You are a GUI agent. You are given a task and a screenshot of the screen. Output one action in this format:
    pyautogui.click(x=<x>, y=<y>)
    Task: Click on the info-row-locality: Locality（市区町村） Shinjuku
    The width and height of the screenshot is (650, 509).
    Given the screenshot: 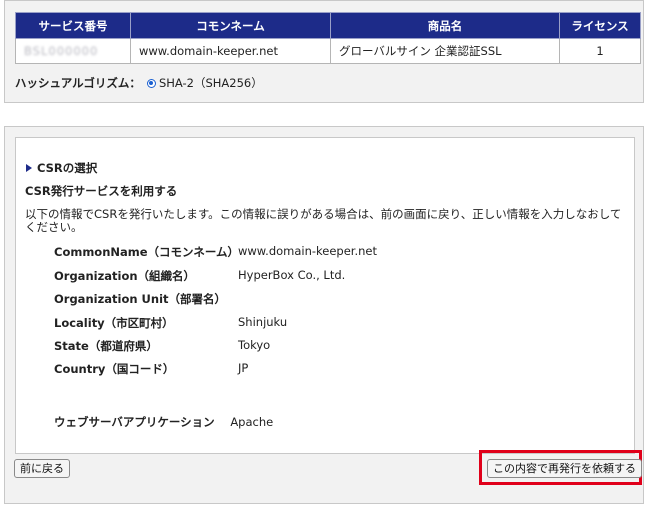 What is the action you would take?
    pyautogui.click(x=170, y=323)
    